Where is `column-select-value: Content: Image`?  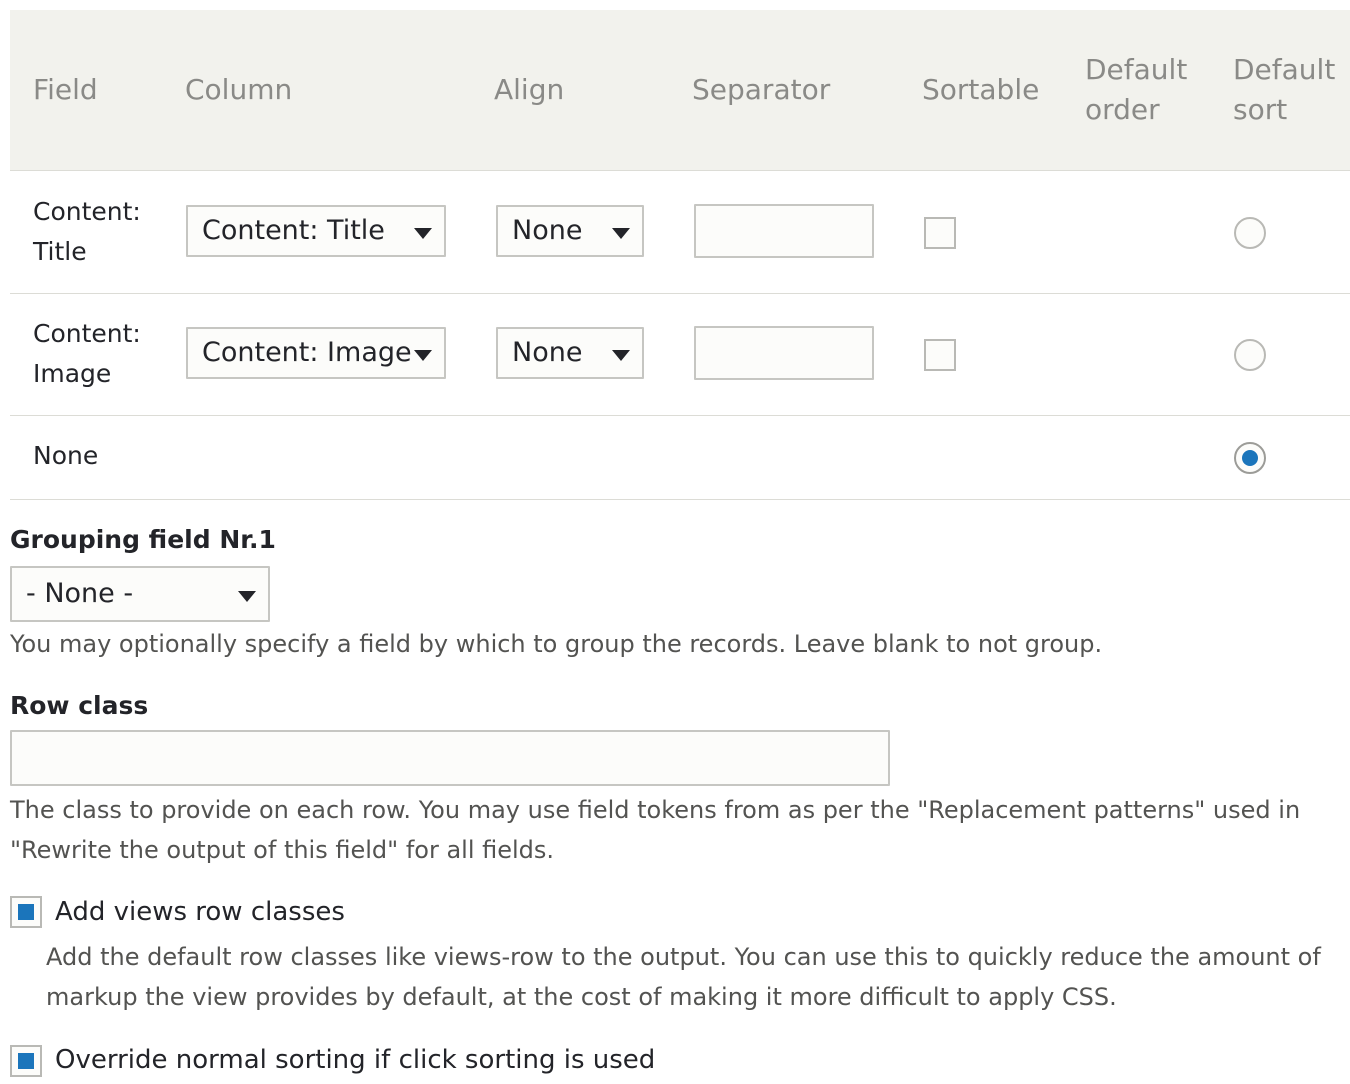 column-select-value: Content: Image is located at coordinates (307, 352).